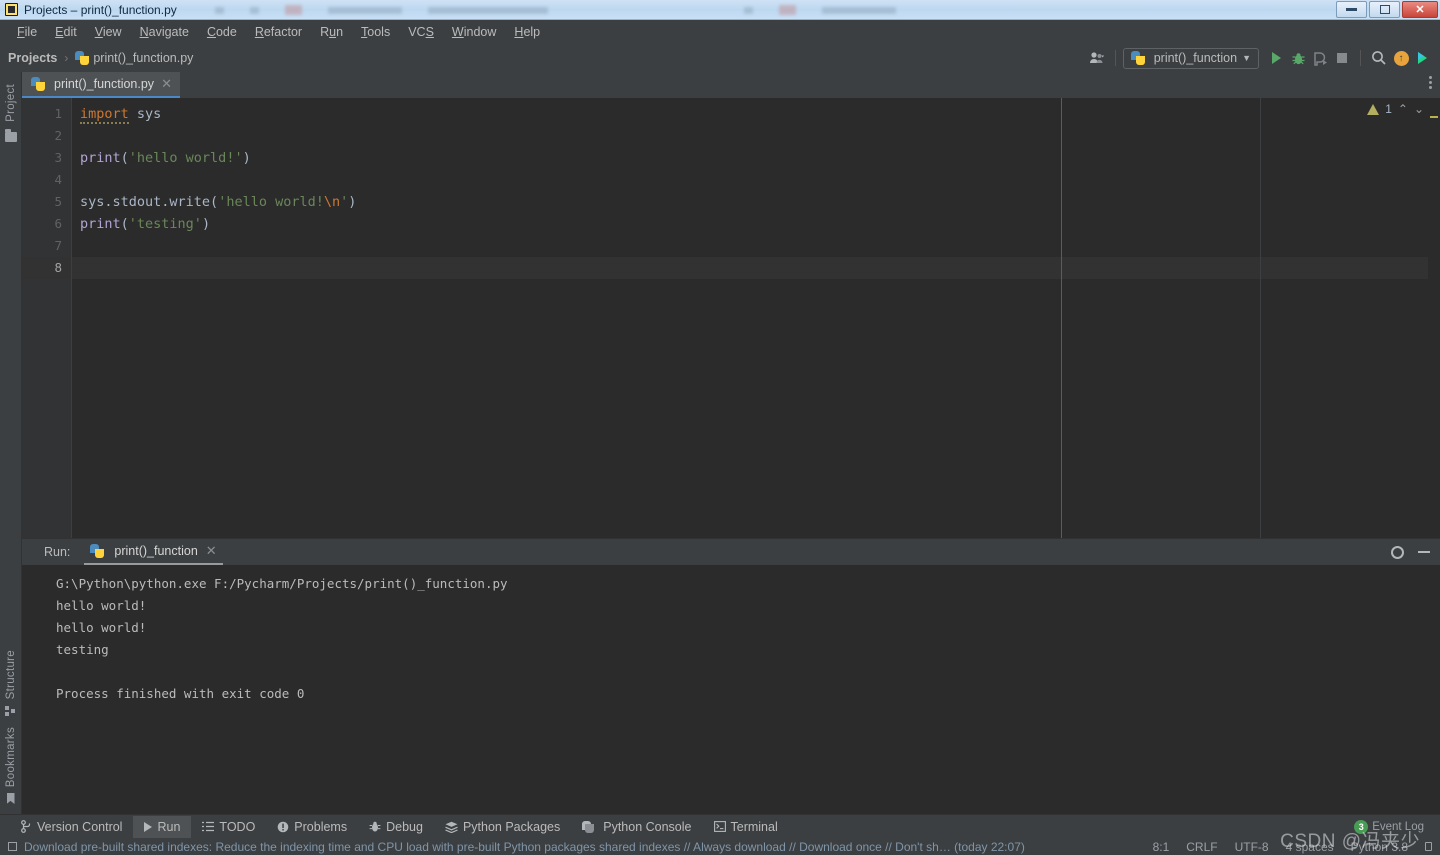  I want to click on run-session-tab: print()_function ✕, so click(153, 552).